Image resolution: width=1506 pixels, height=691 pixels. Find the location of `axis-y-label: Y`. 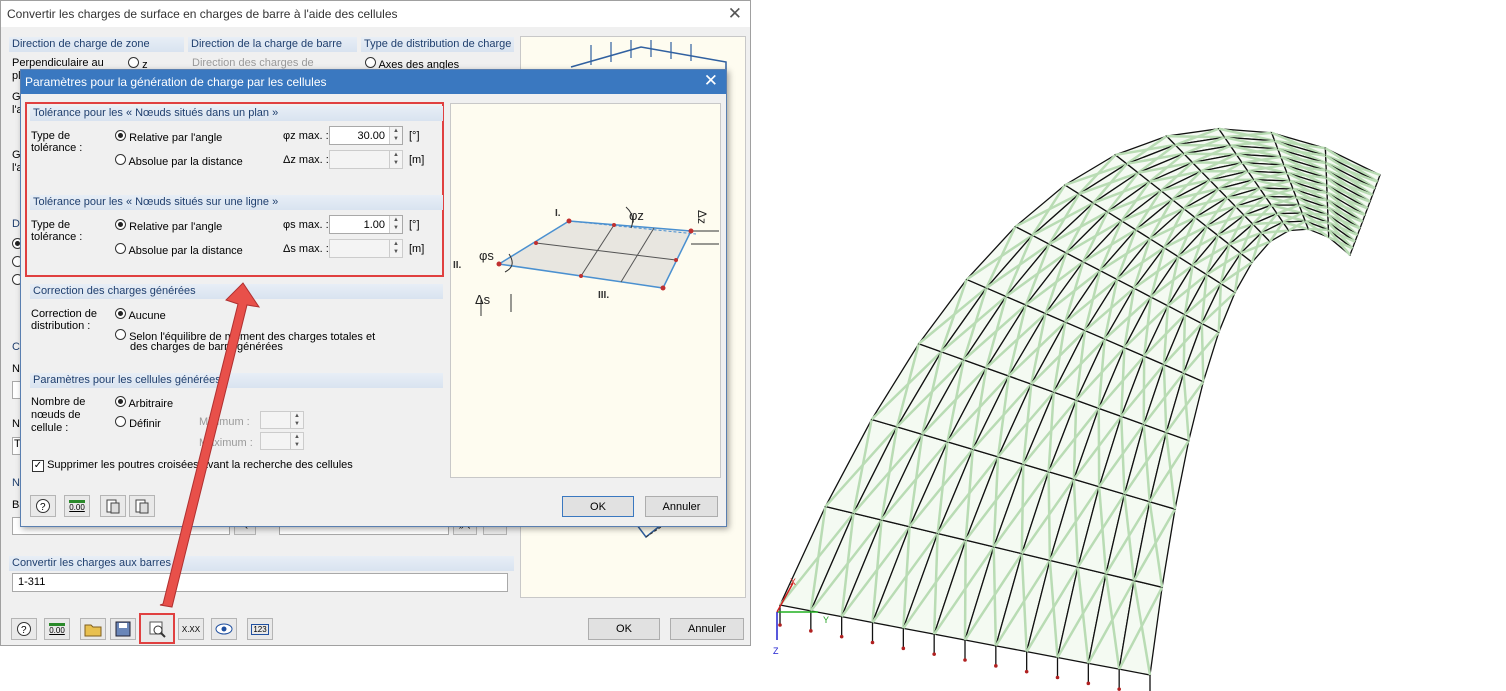

axis-y-label: Y is located at coordinates (826, 620).